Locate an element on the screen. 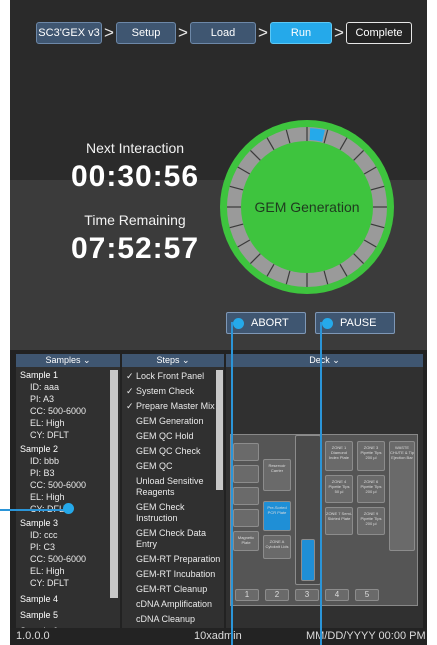 This screenshot has width=437, height=645. step-item: cDNA Cleanup is located at coordinates (173, 619).